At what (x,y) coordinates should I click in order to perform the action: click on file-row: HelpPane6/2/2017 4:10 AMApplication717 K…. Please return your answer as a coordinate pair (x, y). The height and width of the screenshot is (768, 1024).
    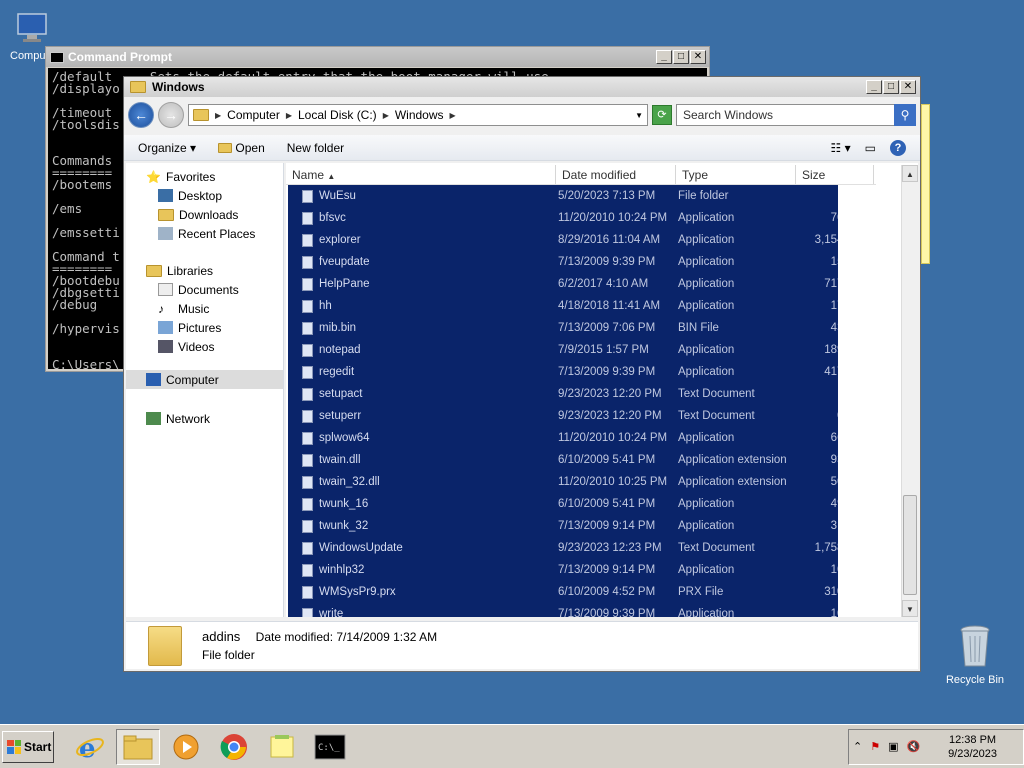
    Looking at the image, I should click on (581, 284).